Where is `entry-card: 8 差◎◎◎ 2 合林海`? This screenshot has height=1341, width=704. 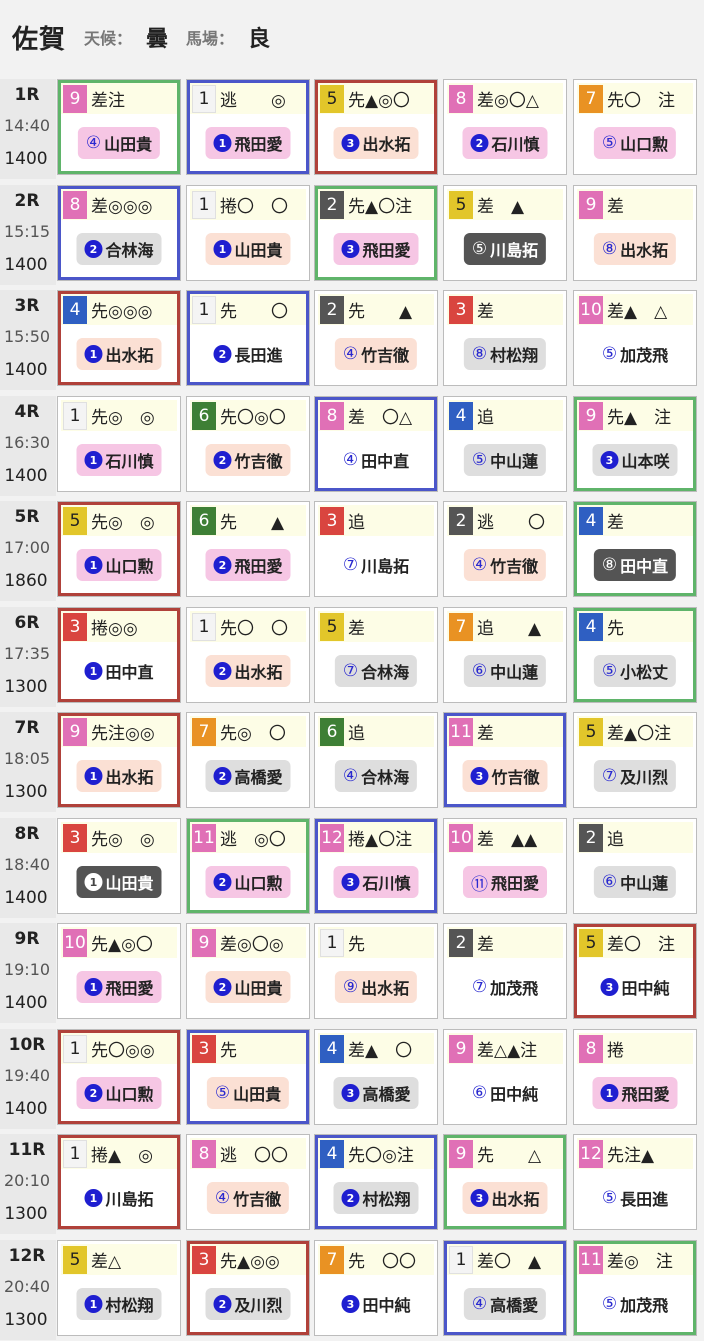 entry-card: 8 差◎◎◎ 2 合林海 is located at coordinates (119, 233).